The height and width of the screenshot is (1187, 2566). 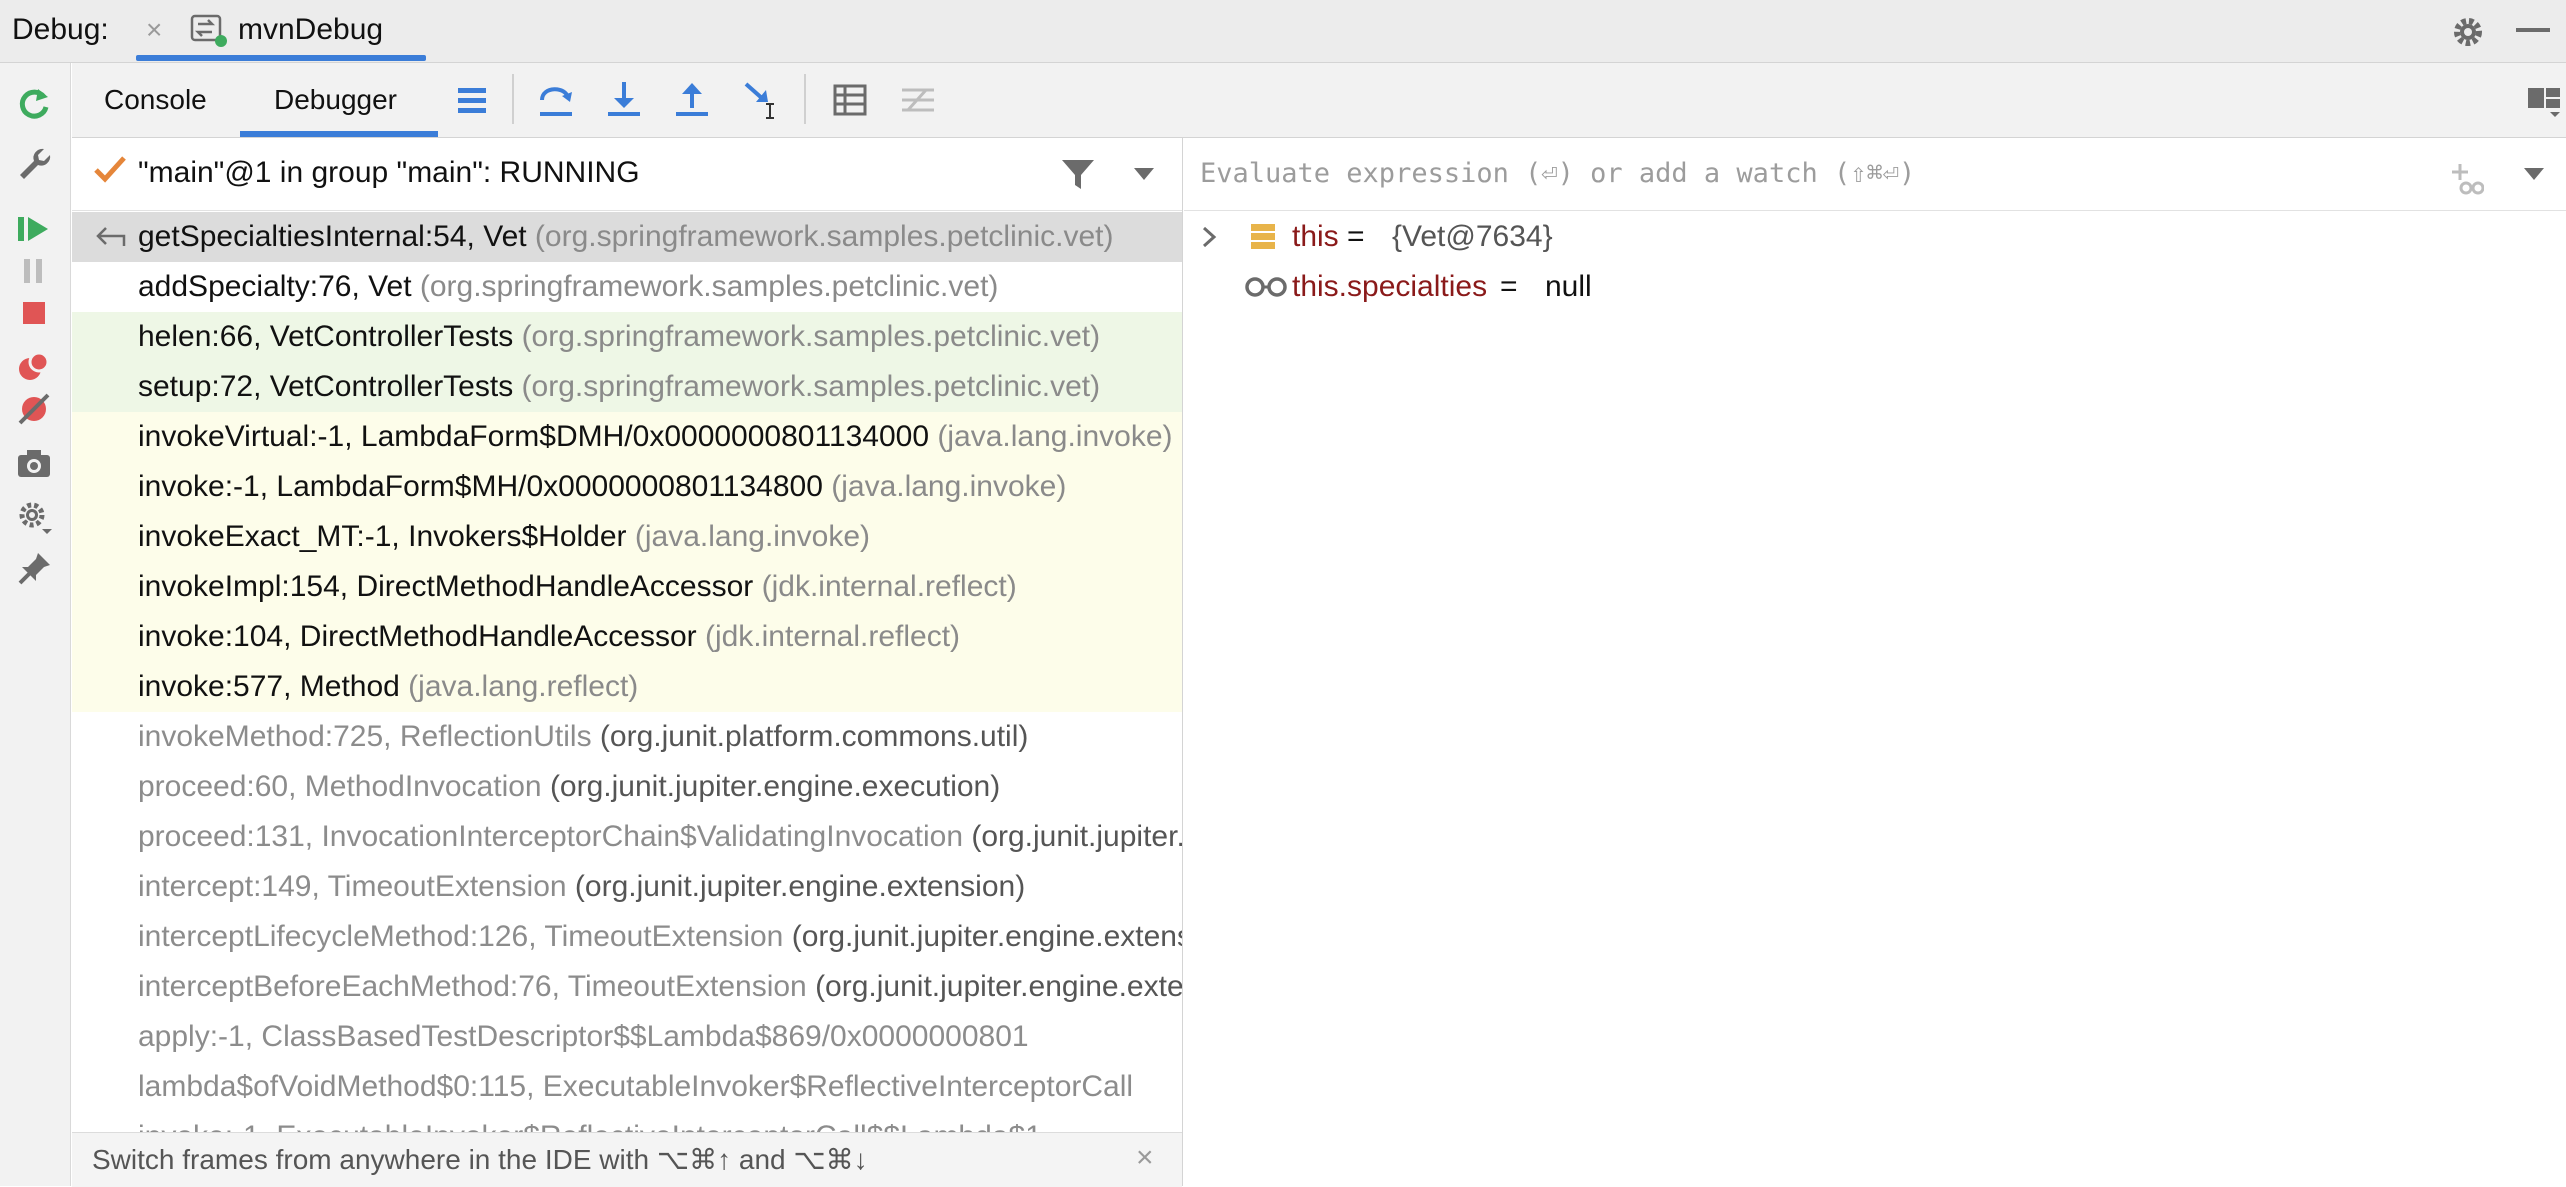 What do you see at coordinates (1472, 236) in the screenshot?
I see `variable-value: {Vet@7634}` at bounding box center [1472, 236].